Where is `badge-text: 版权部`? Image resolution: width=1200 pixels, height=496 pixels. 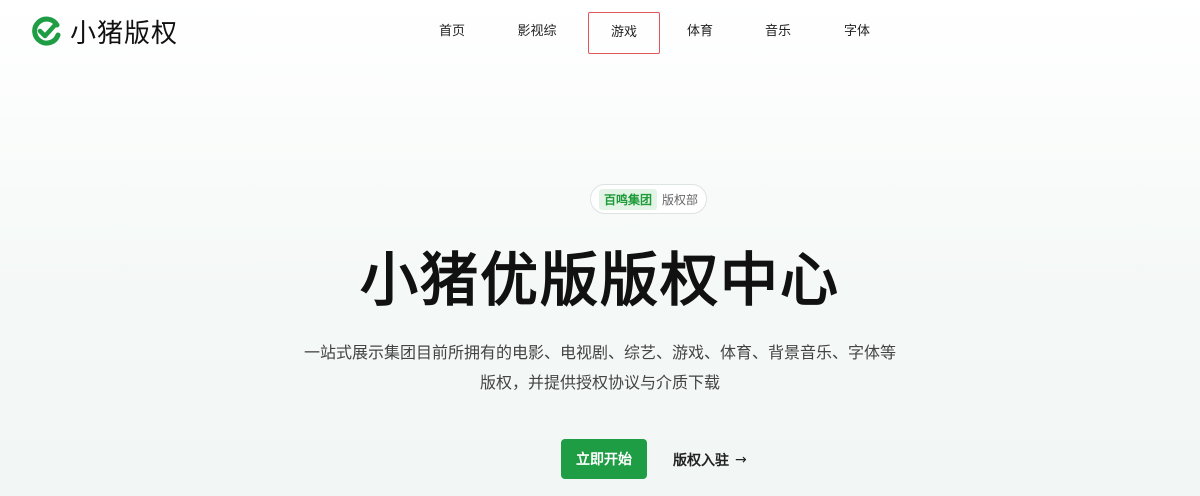 badge-text: 版权部 is located at coordinates (680, 199).